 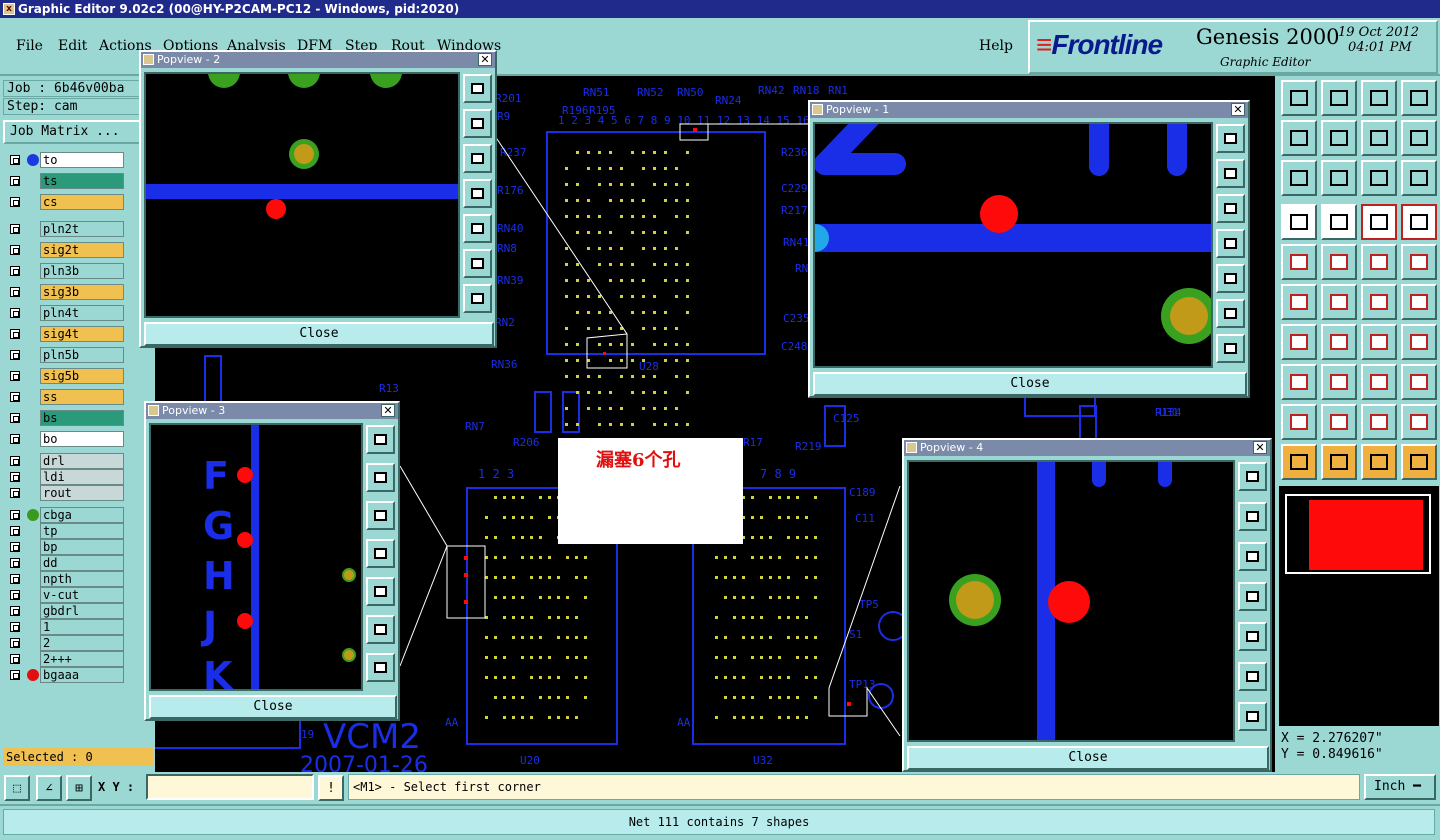 What do you see at coordinates (1299, 422) in the screenshot?
I see `rout-up-button` at bounding box center [1299, 422].